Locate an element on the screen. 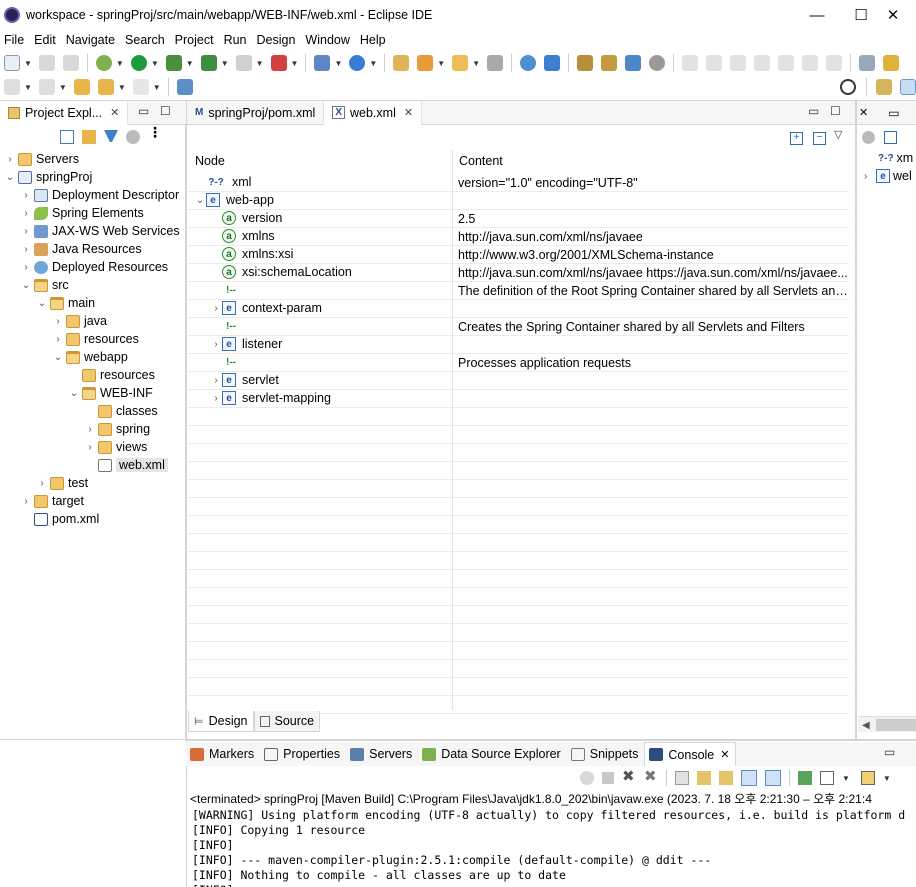 This screenshot has height=887, width=916. menu-edit: Edit is located at coordinates (46, 40).